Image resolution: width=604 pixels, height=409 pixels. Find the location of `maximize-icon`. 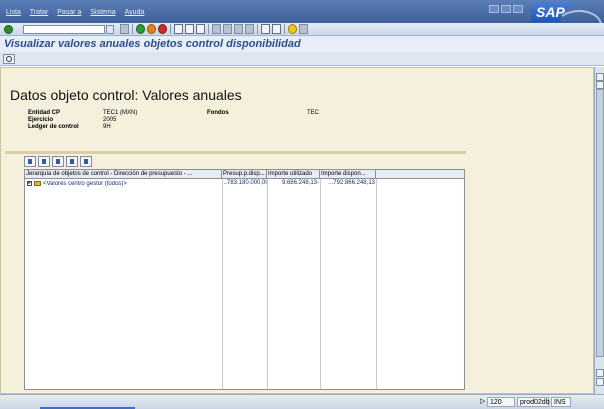

maximize-icon is located at coordinates (506, 9).